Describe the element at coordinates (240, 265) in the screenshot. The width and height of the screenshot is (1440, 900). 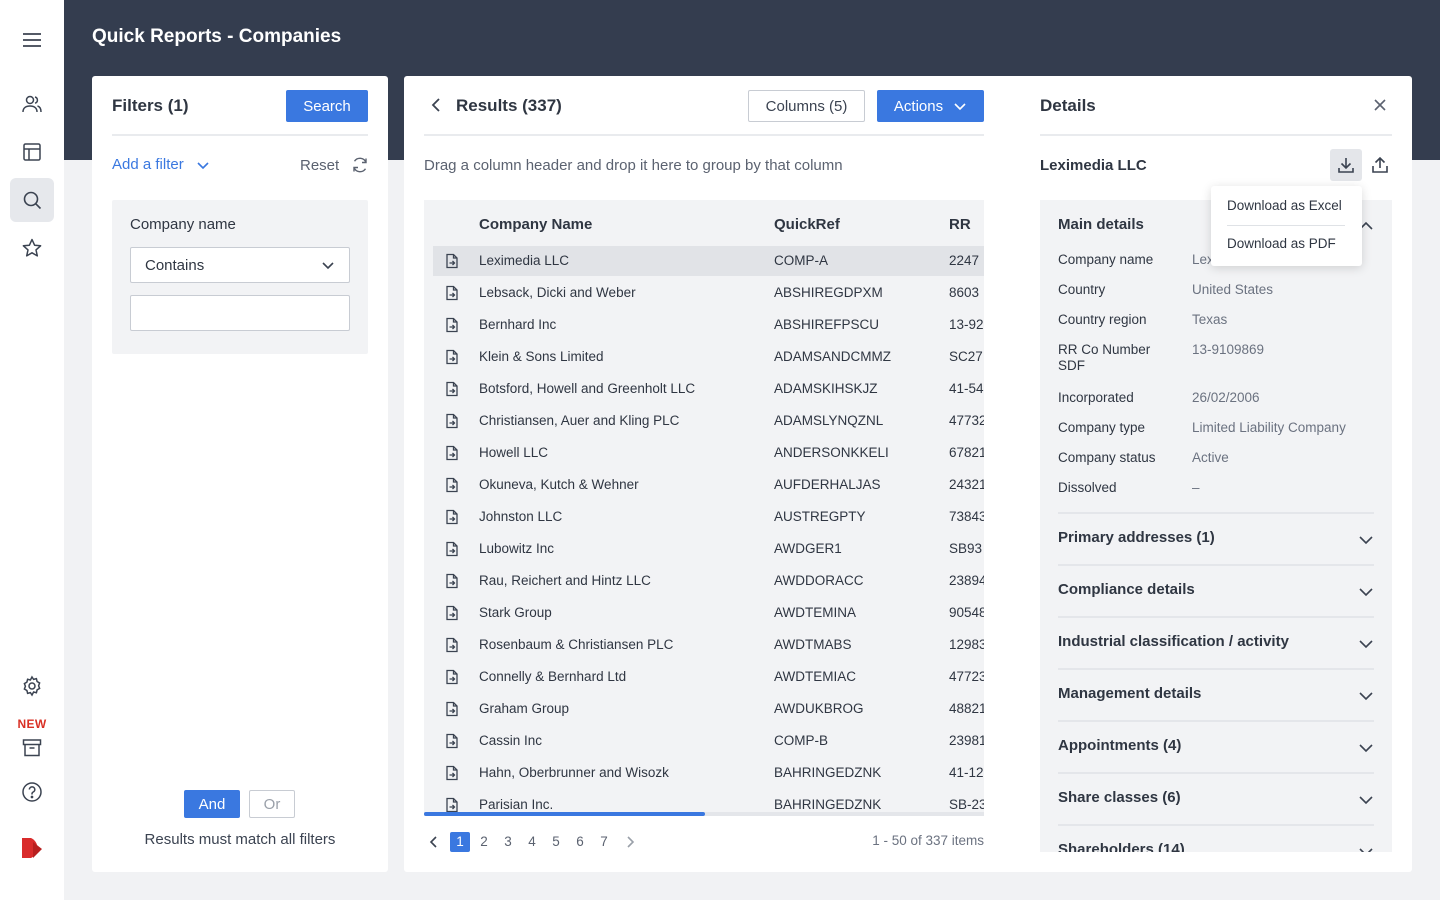
I see `filter-operator-select: Contains` at that location.